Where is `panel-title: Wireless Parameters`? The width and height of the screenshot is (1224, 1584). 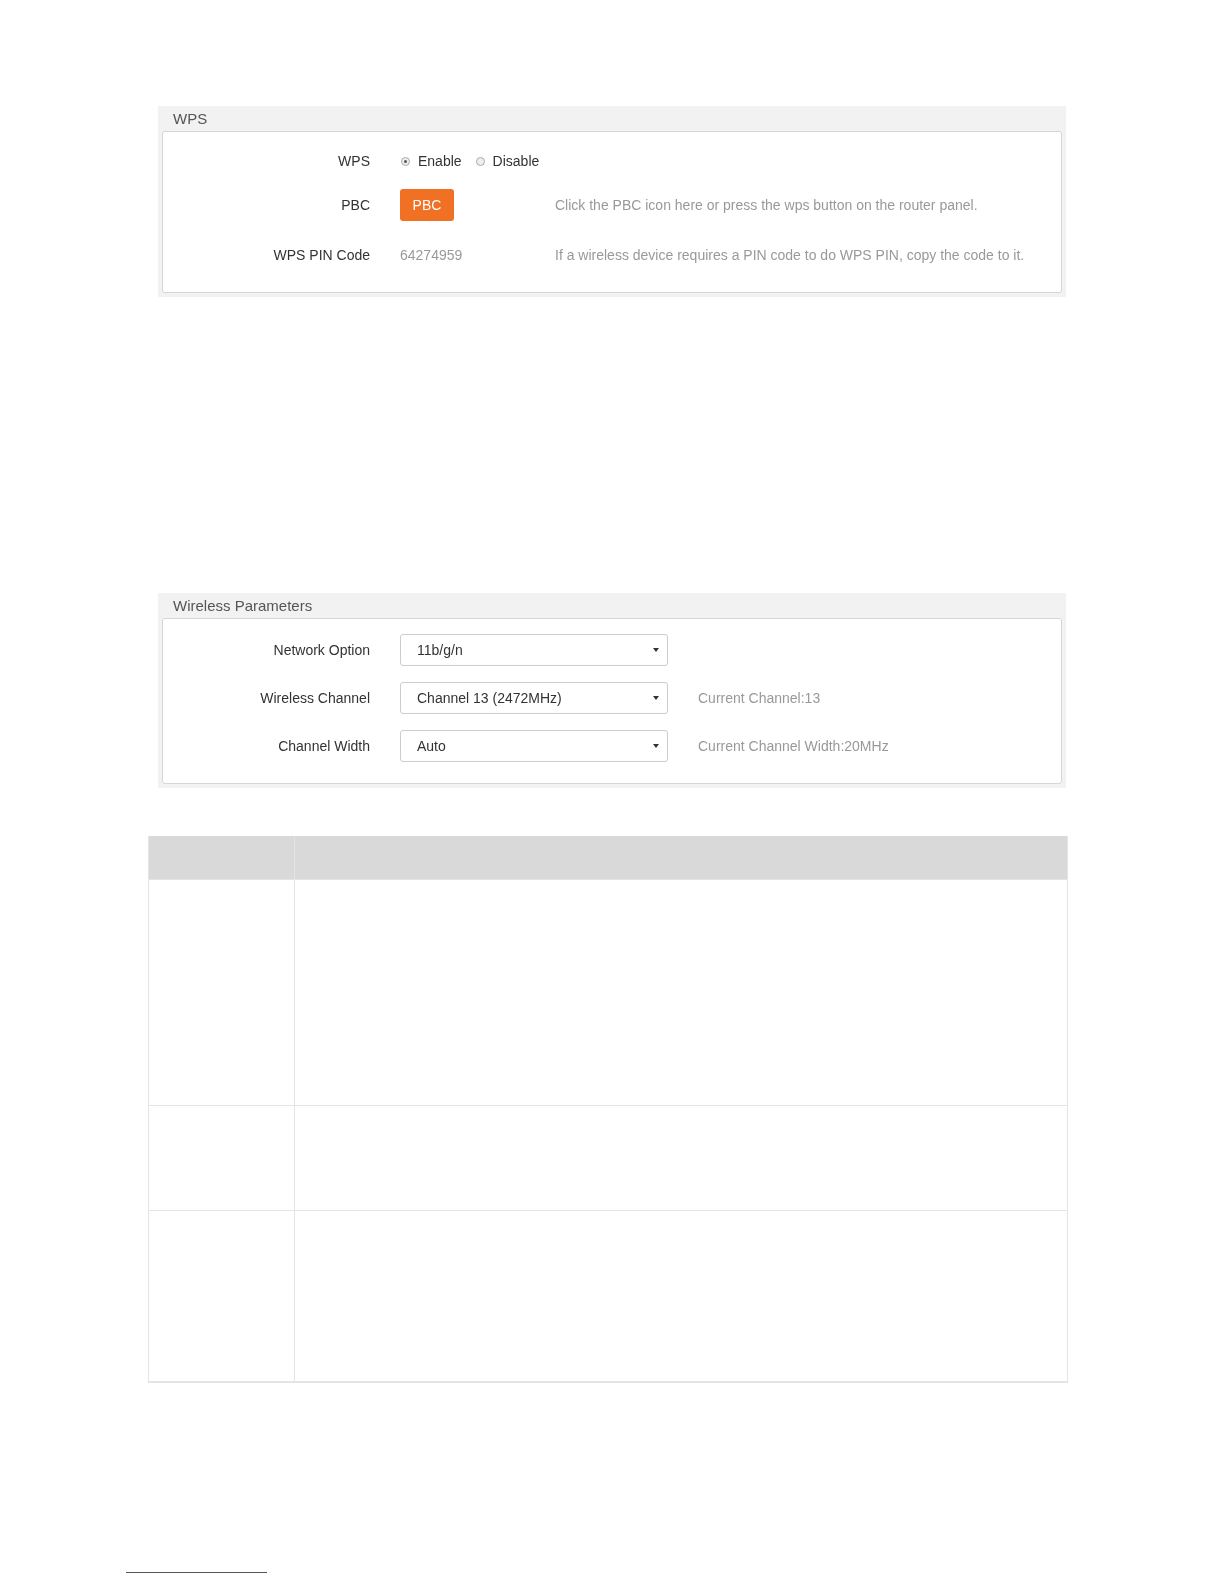
panel-title: Wireless Parameters is located at coordinates (243, 606).